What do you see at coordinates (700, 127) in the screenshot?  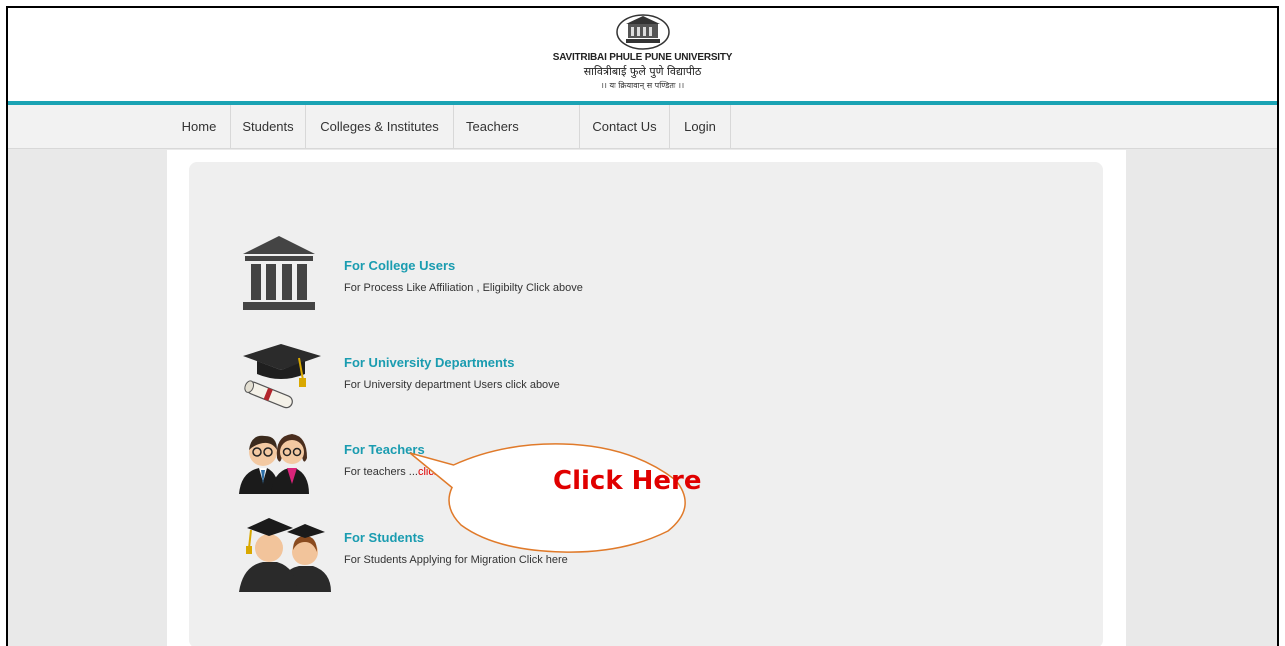 I see `nav-login: Login` at bounding box center [700, 127].